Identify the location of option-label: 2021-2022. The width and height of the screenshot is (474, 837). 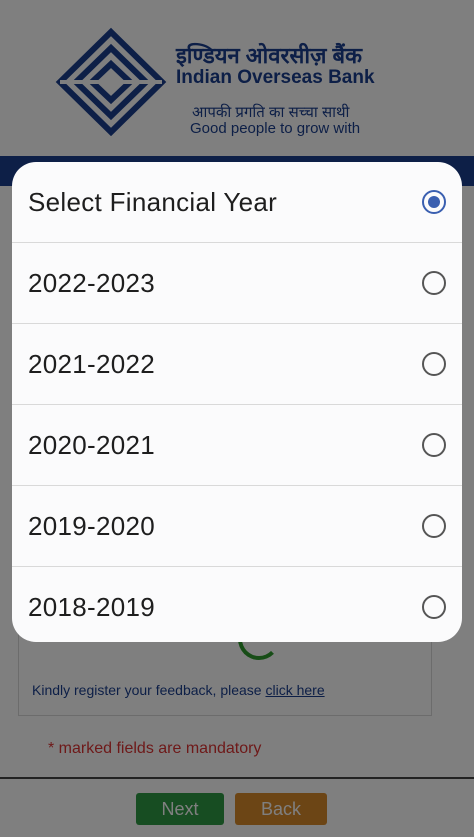
(92, 363).